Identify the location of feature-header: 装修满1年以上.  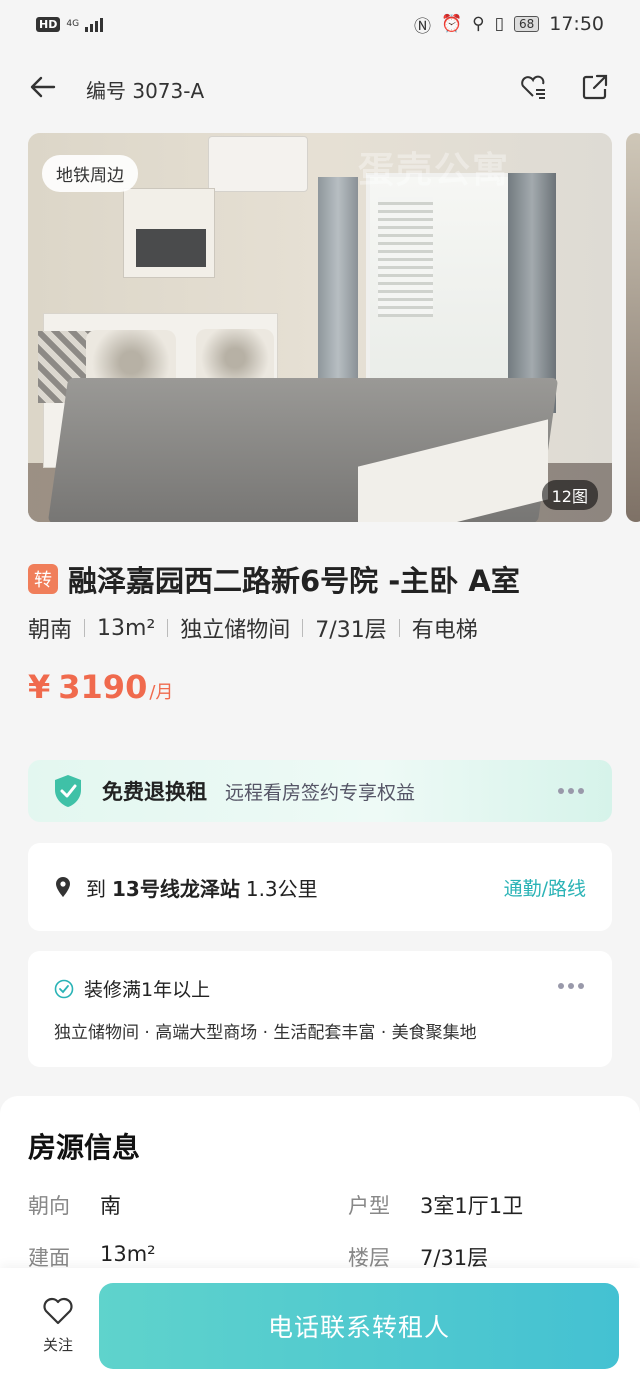
(320, 988).